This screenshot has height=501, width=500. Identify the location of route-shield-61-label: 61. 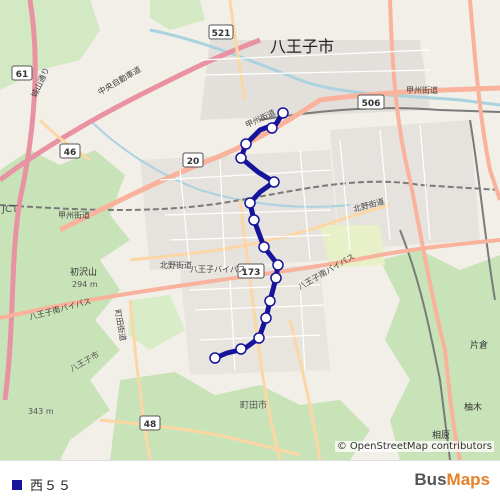
(22, 75).